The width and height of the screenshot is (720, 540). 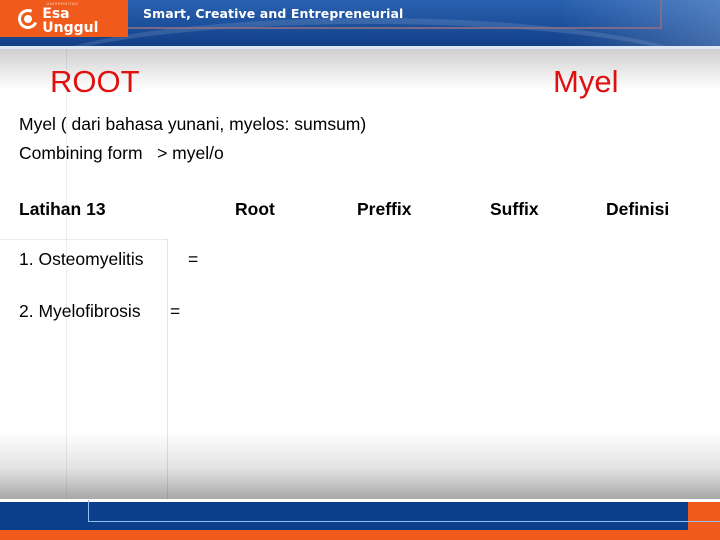 I want to click on slide-title: ROOT, so click(x=95, y=81).